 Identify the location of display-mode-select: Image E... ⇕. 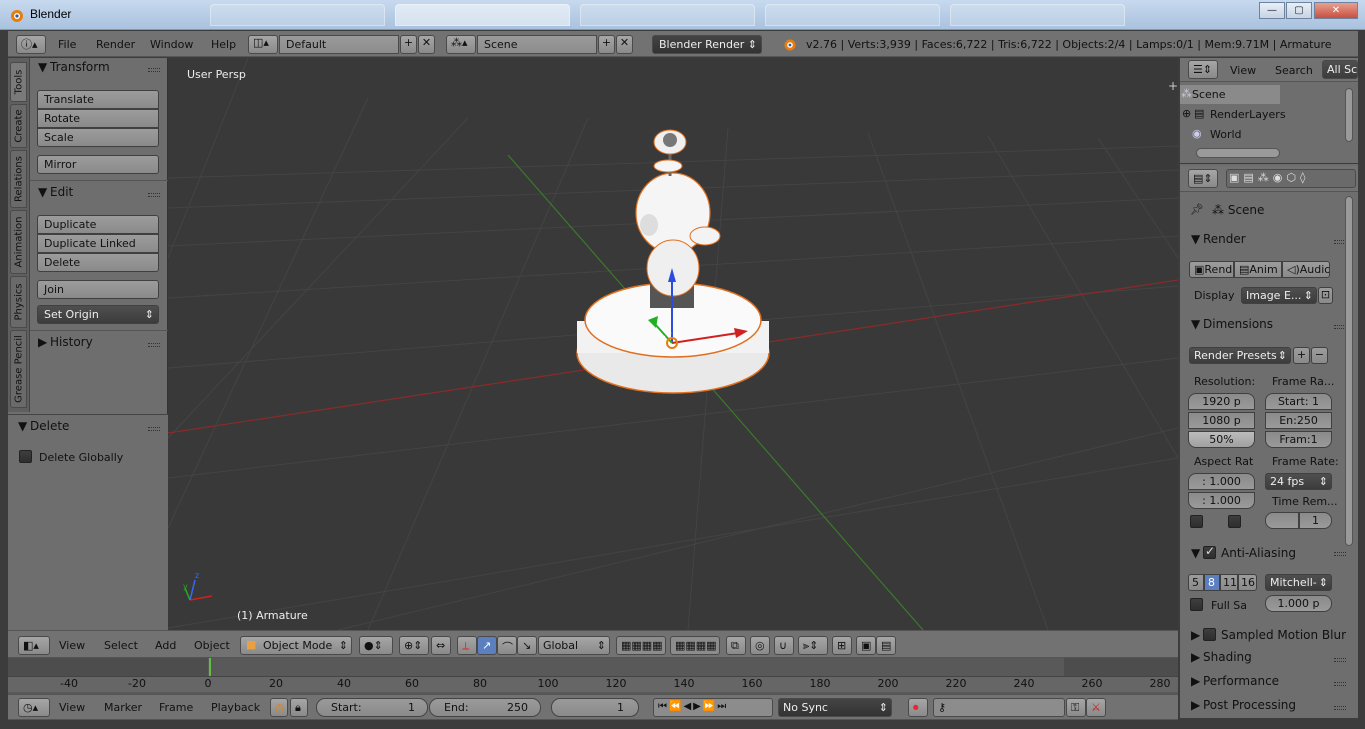
(1279, 295).